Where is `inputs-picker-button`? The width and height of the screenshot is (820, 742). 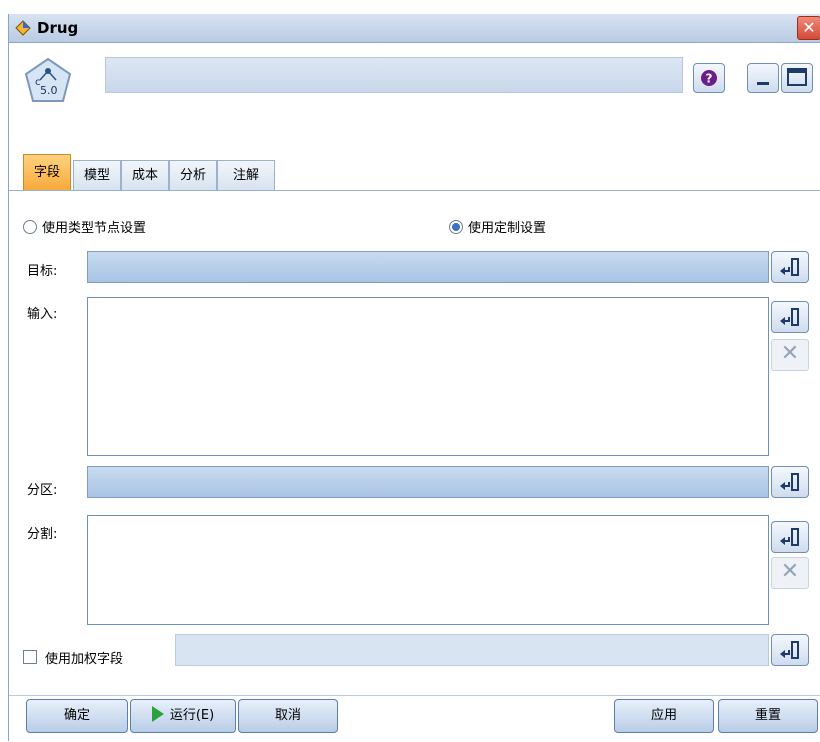
inputs-picker-button is located at coordinates (790, 317).